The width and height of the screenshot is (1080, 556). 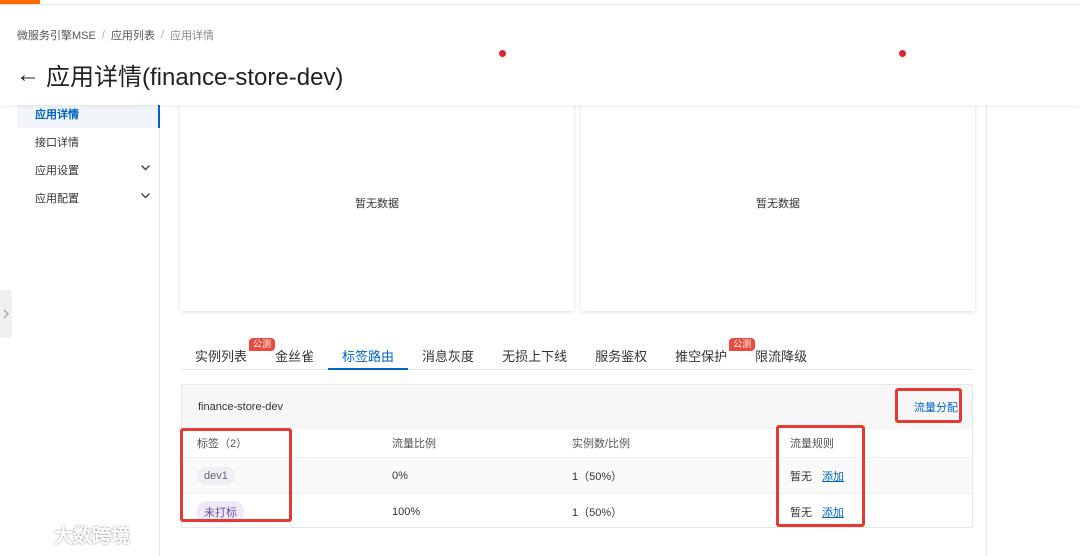 What do you see at coordinates (601, 444) in the screenshot?
I see `column-header-instances: 实例数/比例` at bounding box center [601, 444].